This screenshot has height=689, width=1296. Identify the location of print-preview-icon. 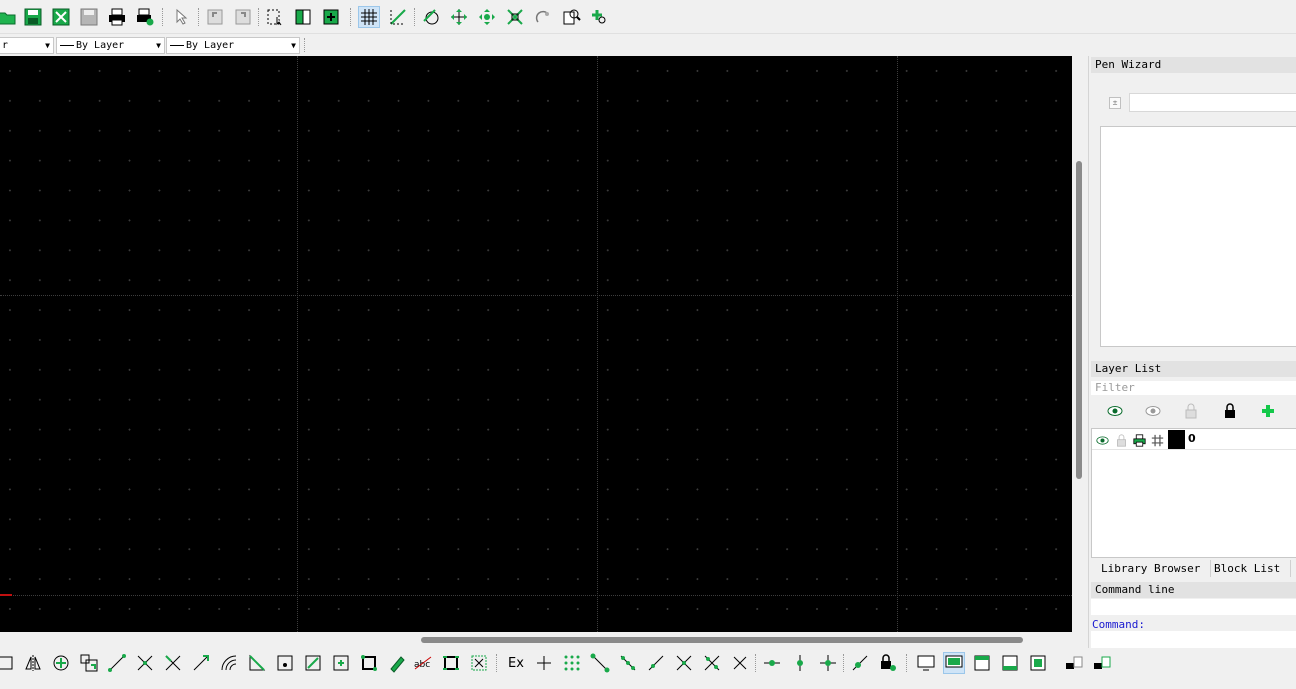
(145, 17).